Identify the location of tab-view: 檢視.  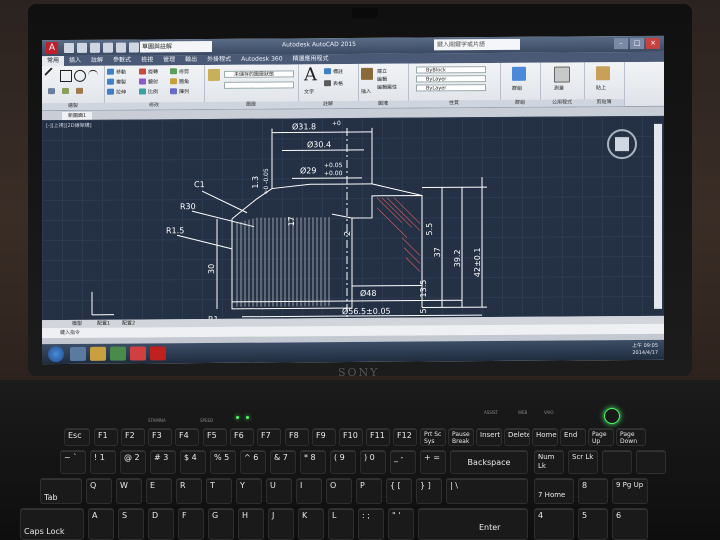
(147, 60).